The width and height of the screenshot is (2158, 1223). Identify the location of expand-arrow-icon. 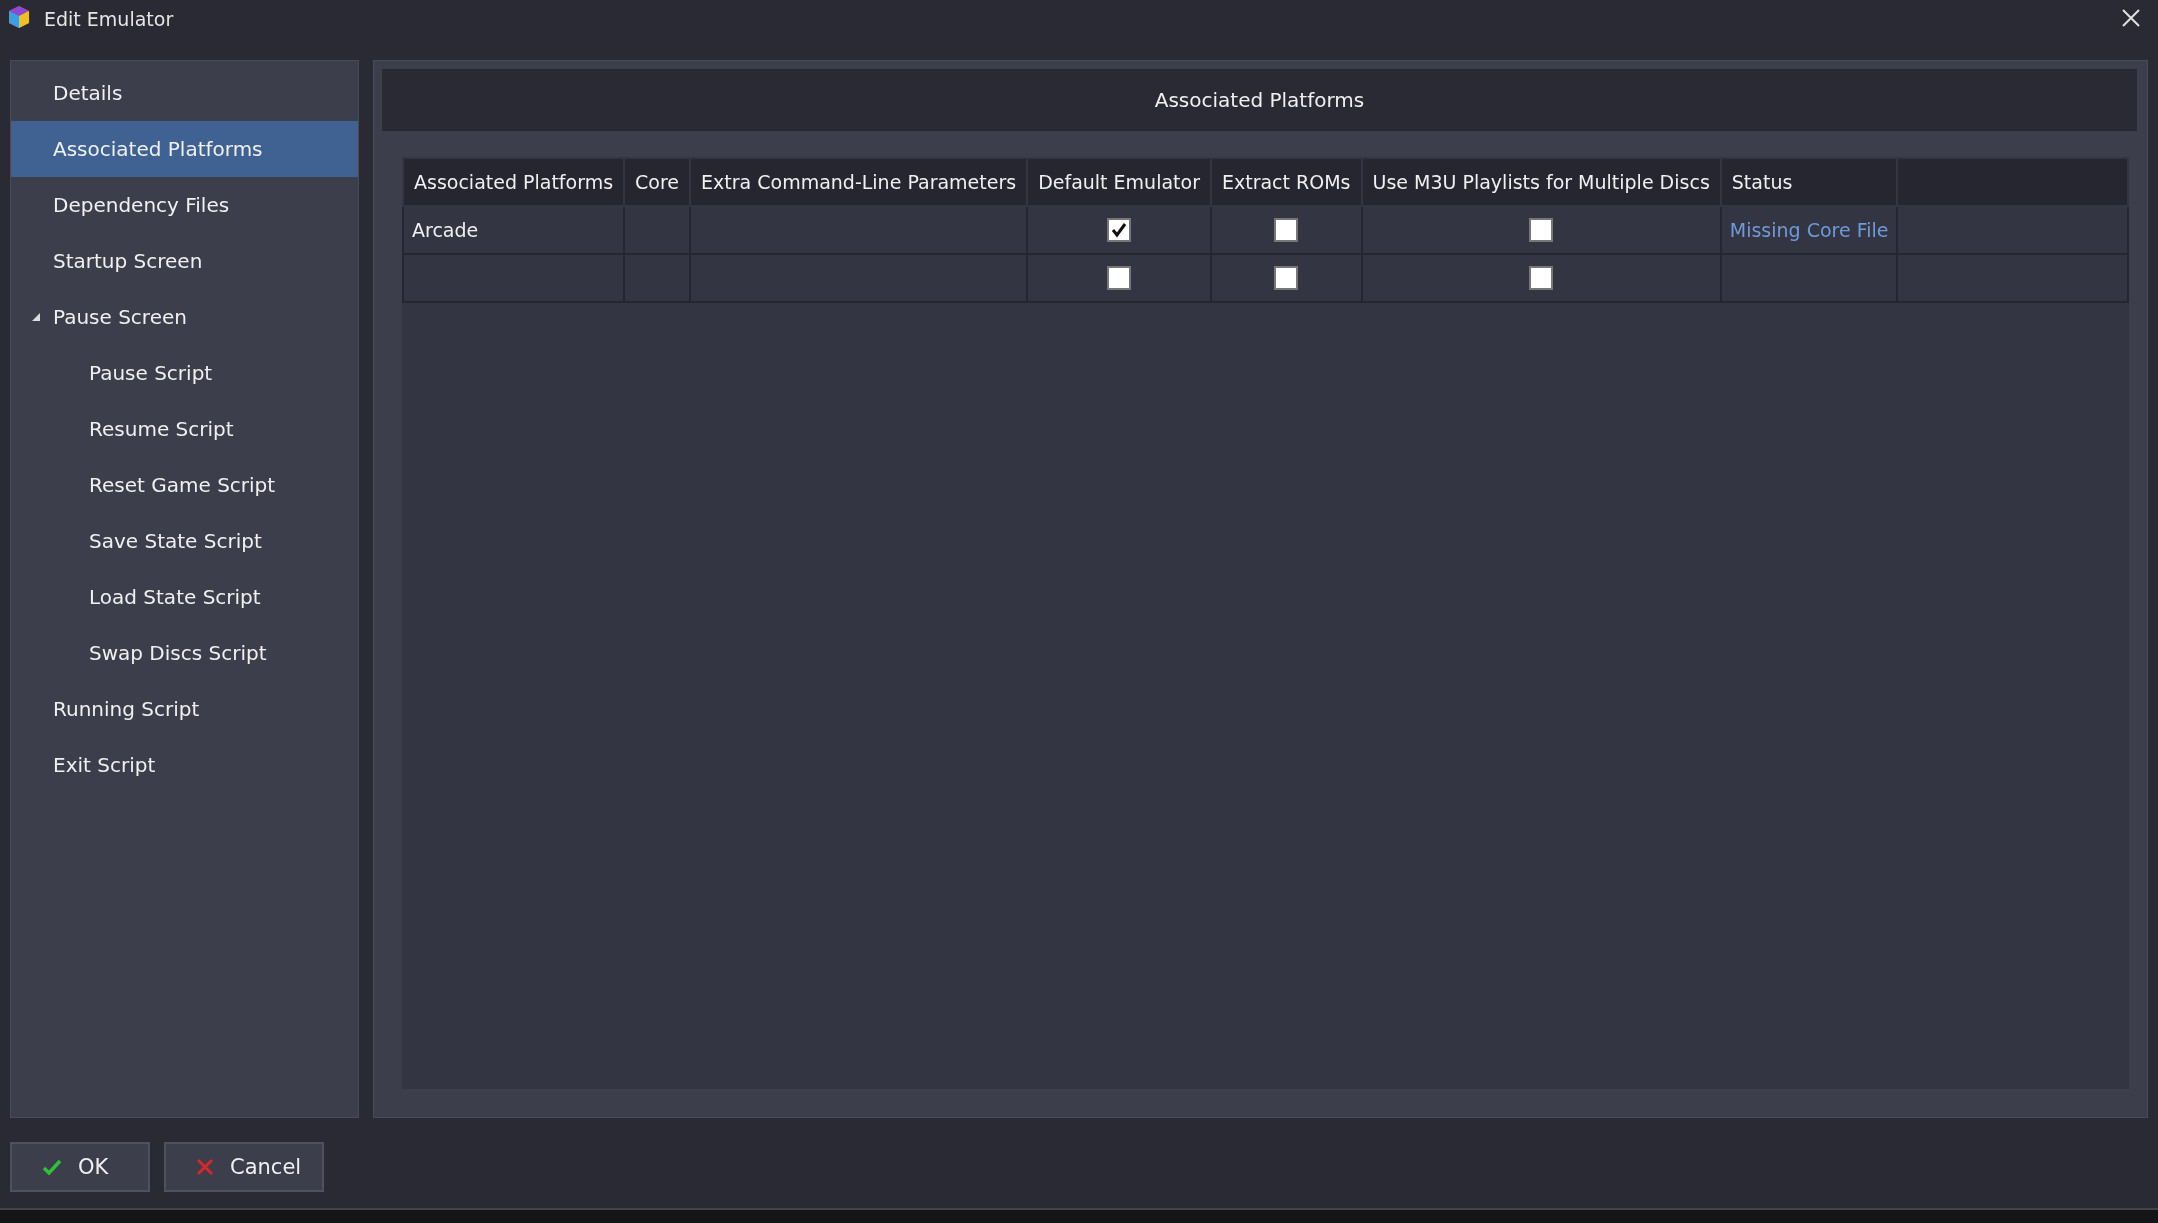
(36, 317).